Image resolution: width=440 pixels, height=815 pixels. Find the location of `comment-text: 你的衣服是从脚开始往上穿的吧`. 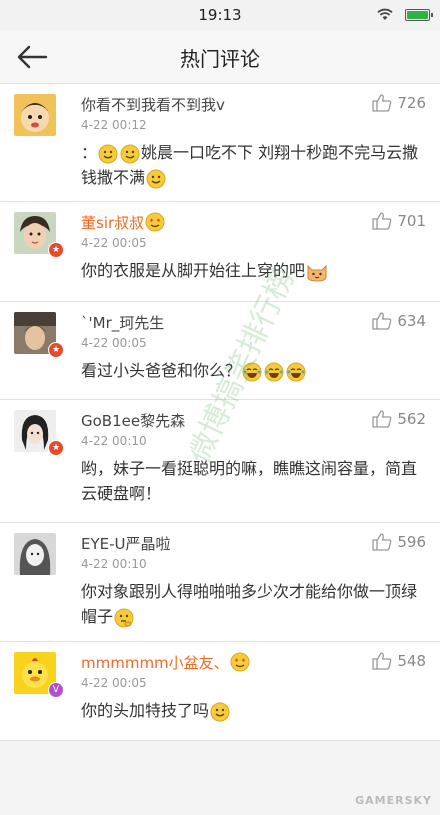

comment-text: 你的衣服是从脚开始往上穿的吧 is located at coordinates (253, 270).